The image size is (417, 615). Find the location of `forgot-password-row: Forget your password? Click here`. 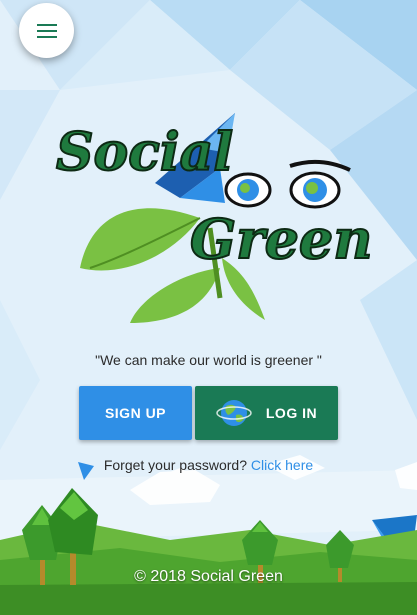

forgot-password-row: Forget your password? Click here is located at coordinates (208, 465).